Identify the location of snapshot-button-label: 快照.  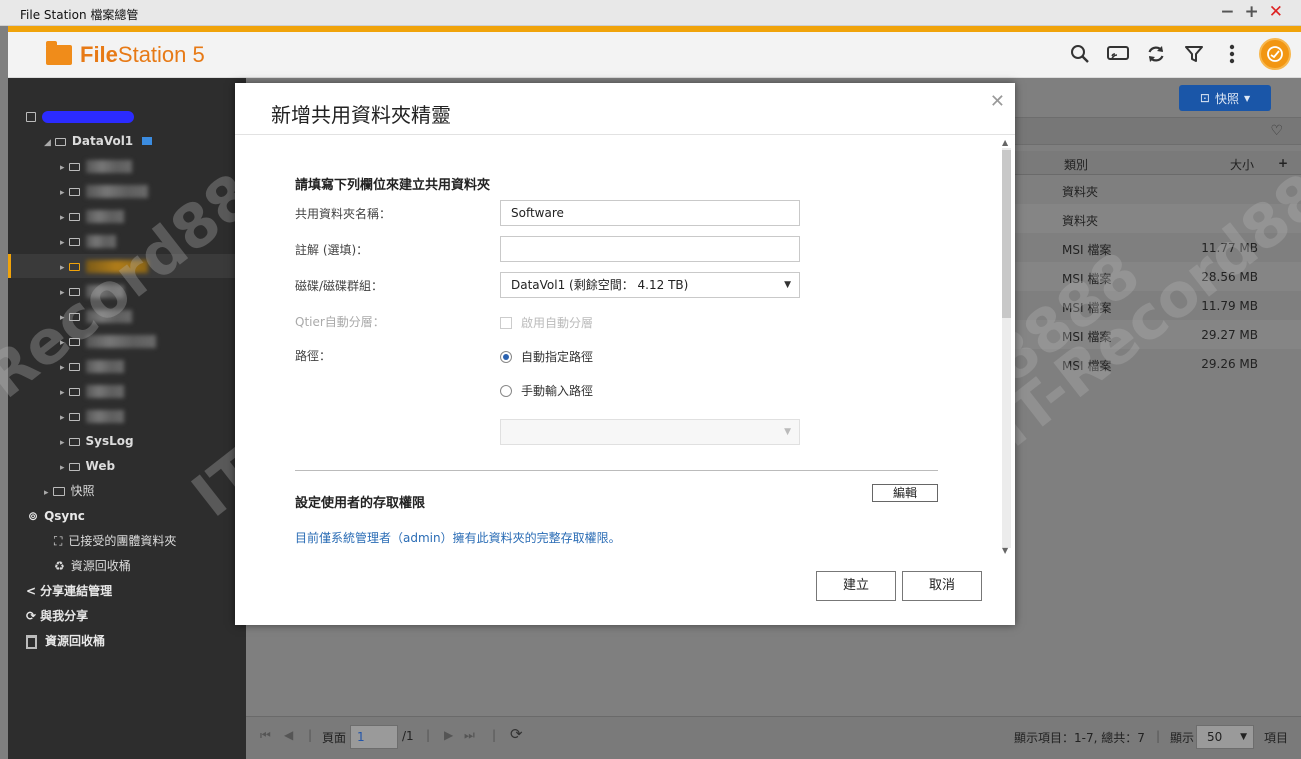
(1226, 98).